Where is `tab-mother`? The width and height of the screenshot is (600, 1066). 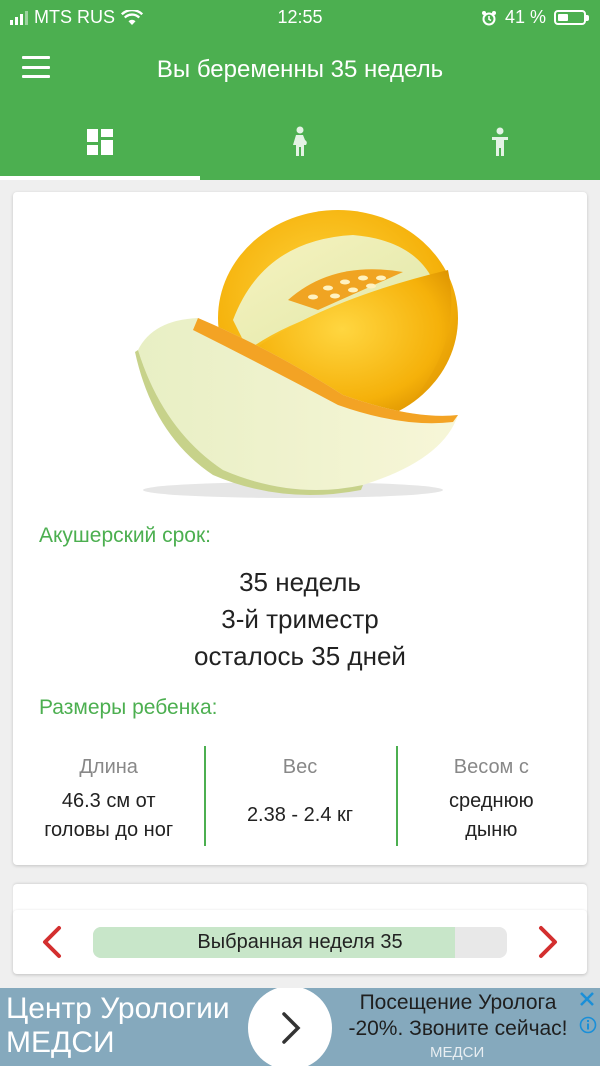
tab-mother is located at coordinates (300, 142).